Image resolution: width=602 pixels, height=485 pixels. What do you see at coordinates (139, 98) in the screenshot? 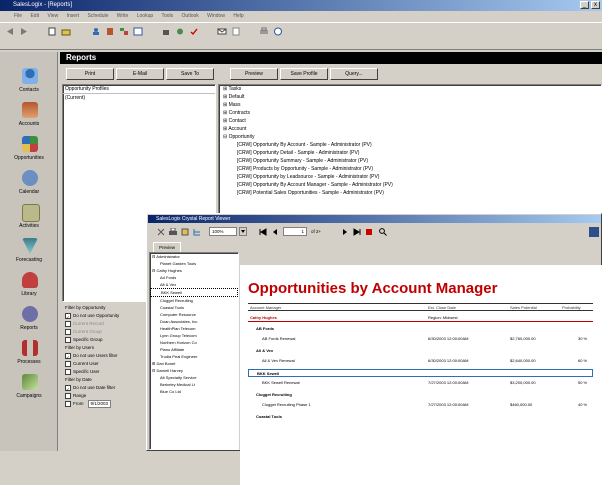
I see `profile-list-item: (Current)` at bounding box center [139, 98].